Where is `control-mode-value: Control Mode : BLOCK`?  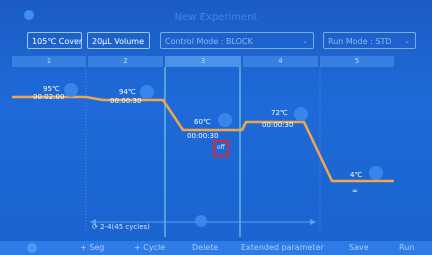 control-mode-value: Control Mode : BLOCK is located at coordinates (209, 41).